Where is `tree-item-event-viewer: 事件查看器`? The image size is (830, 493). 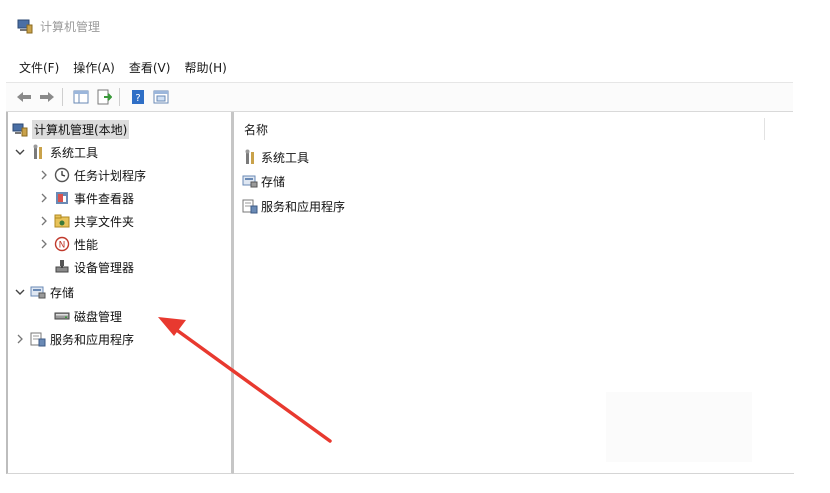 tree-item-event-viewer: 事件查看器 is located at coordinates (86, 198).